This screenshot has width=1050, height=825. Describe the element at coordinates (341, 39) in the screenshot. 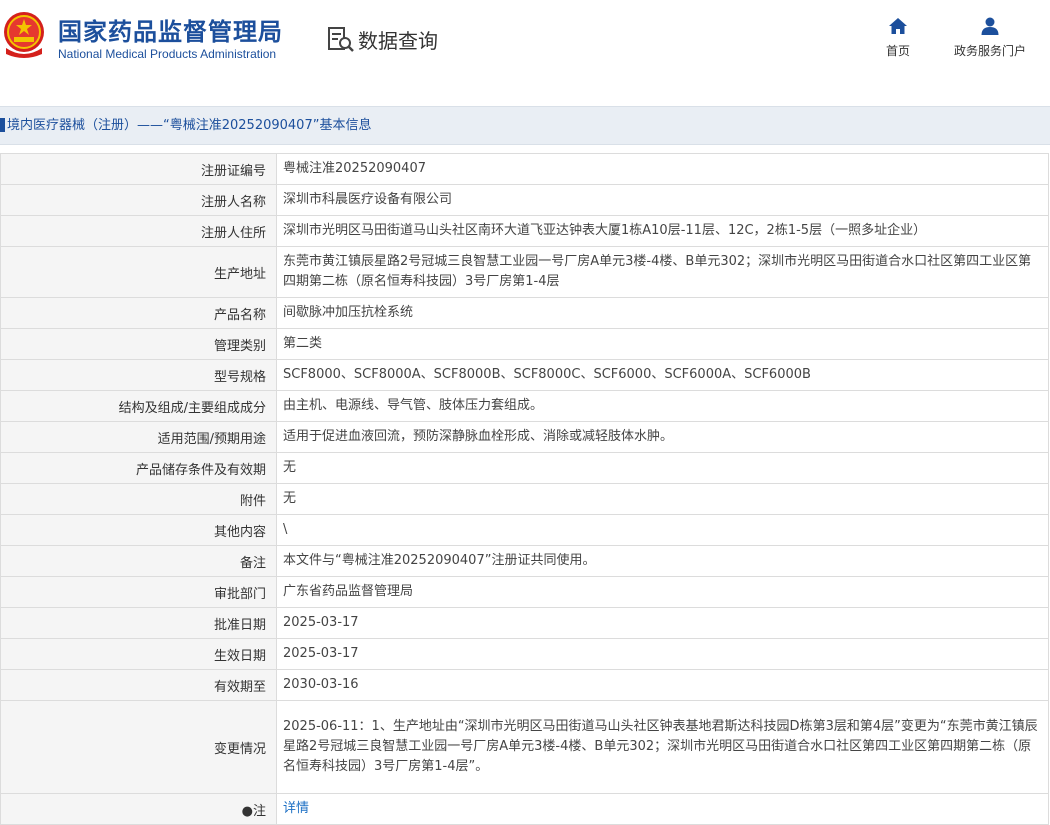

I see `document-search-icon` at that location.